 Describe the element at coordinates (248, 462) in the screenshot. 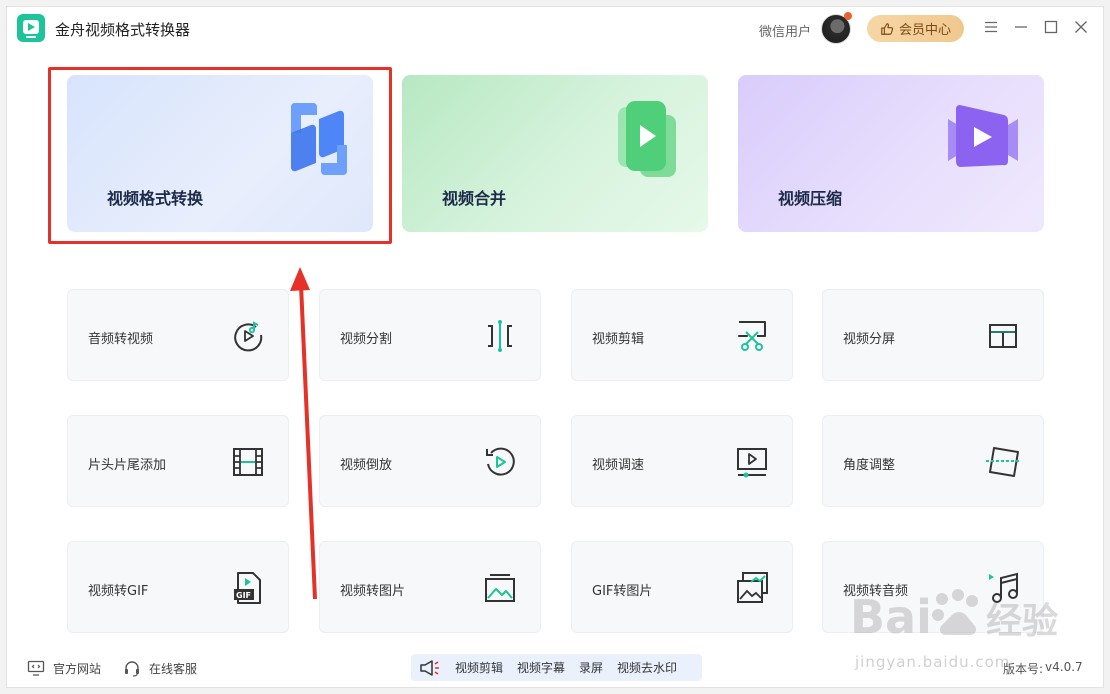

I see `film-icon` at that location.